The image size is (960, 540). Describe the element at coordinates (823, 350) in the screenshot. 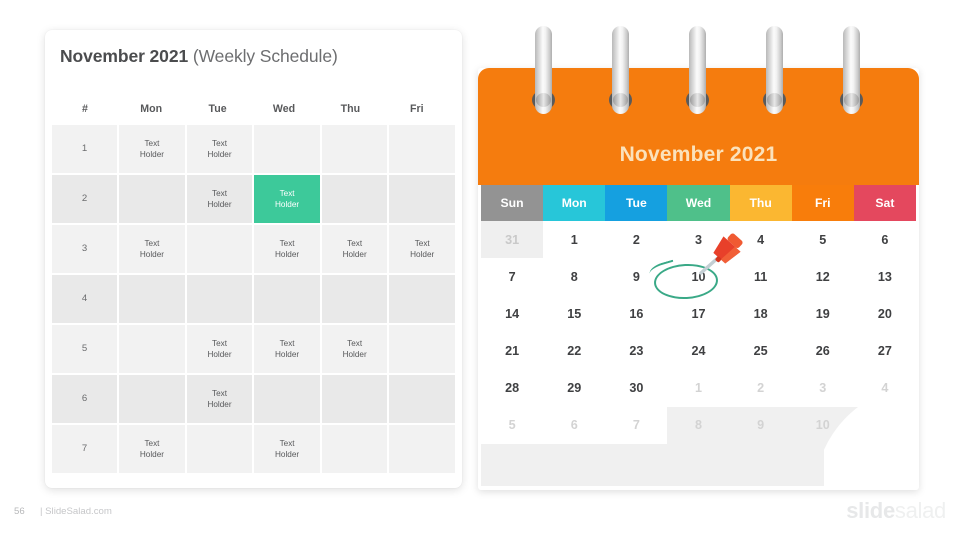

I see `calendar-day: 26` at that location.